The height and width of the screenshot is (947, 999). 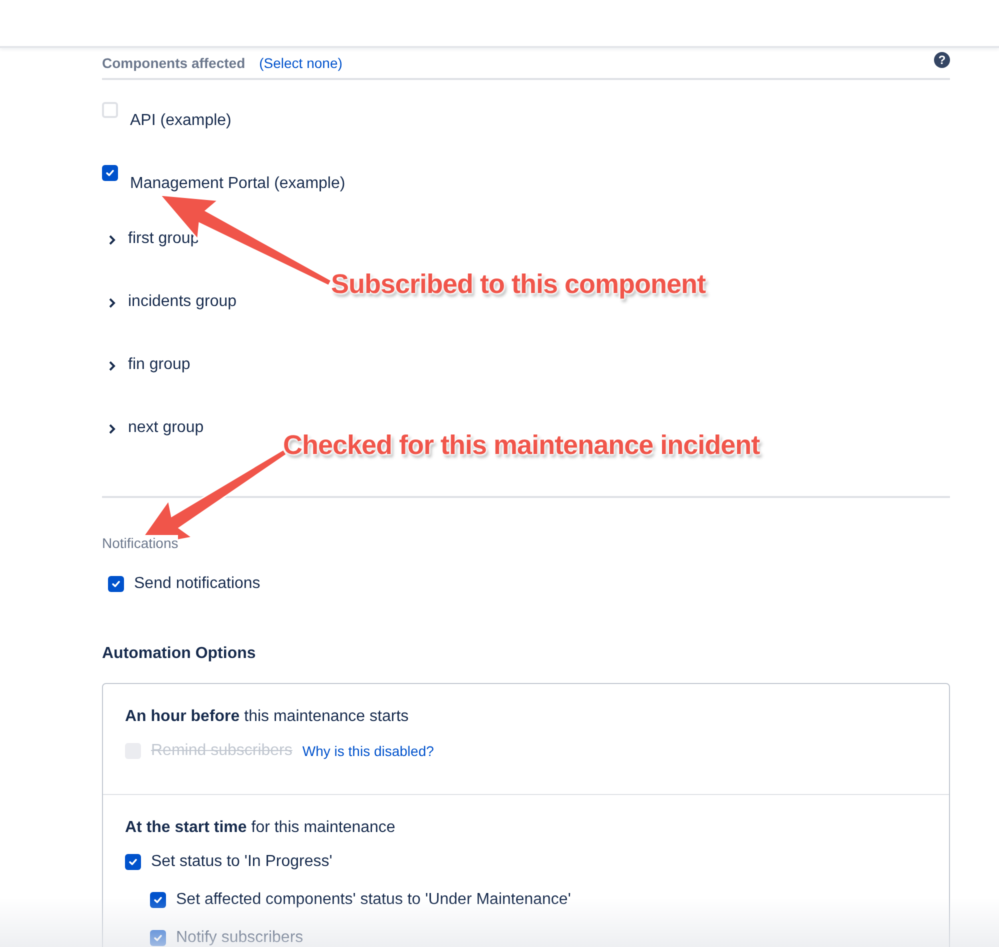 I want to click on group-label: fin group, so click(x=159, y=365).